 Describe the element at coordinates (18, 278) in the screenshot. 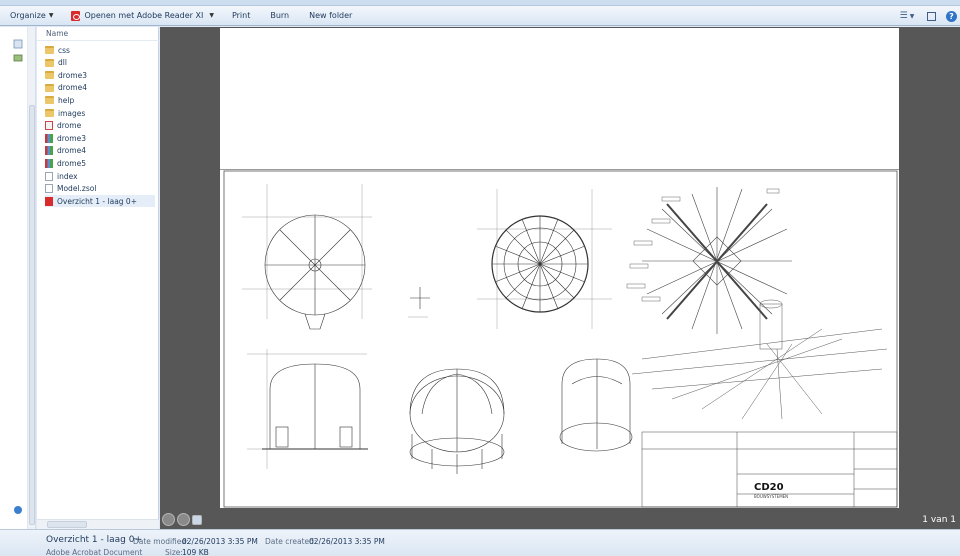

I see `navigation-pane` at that location.